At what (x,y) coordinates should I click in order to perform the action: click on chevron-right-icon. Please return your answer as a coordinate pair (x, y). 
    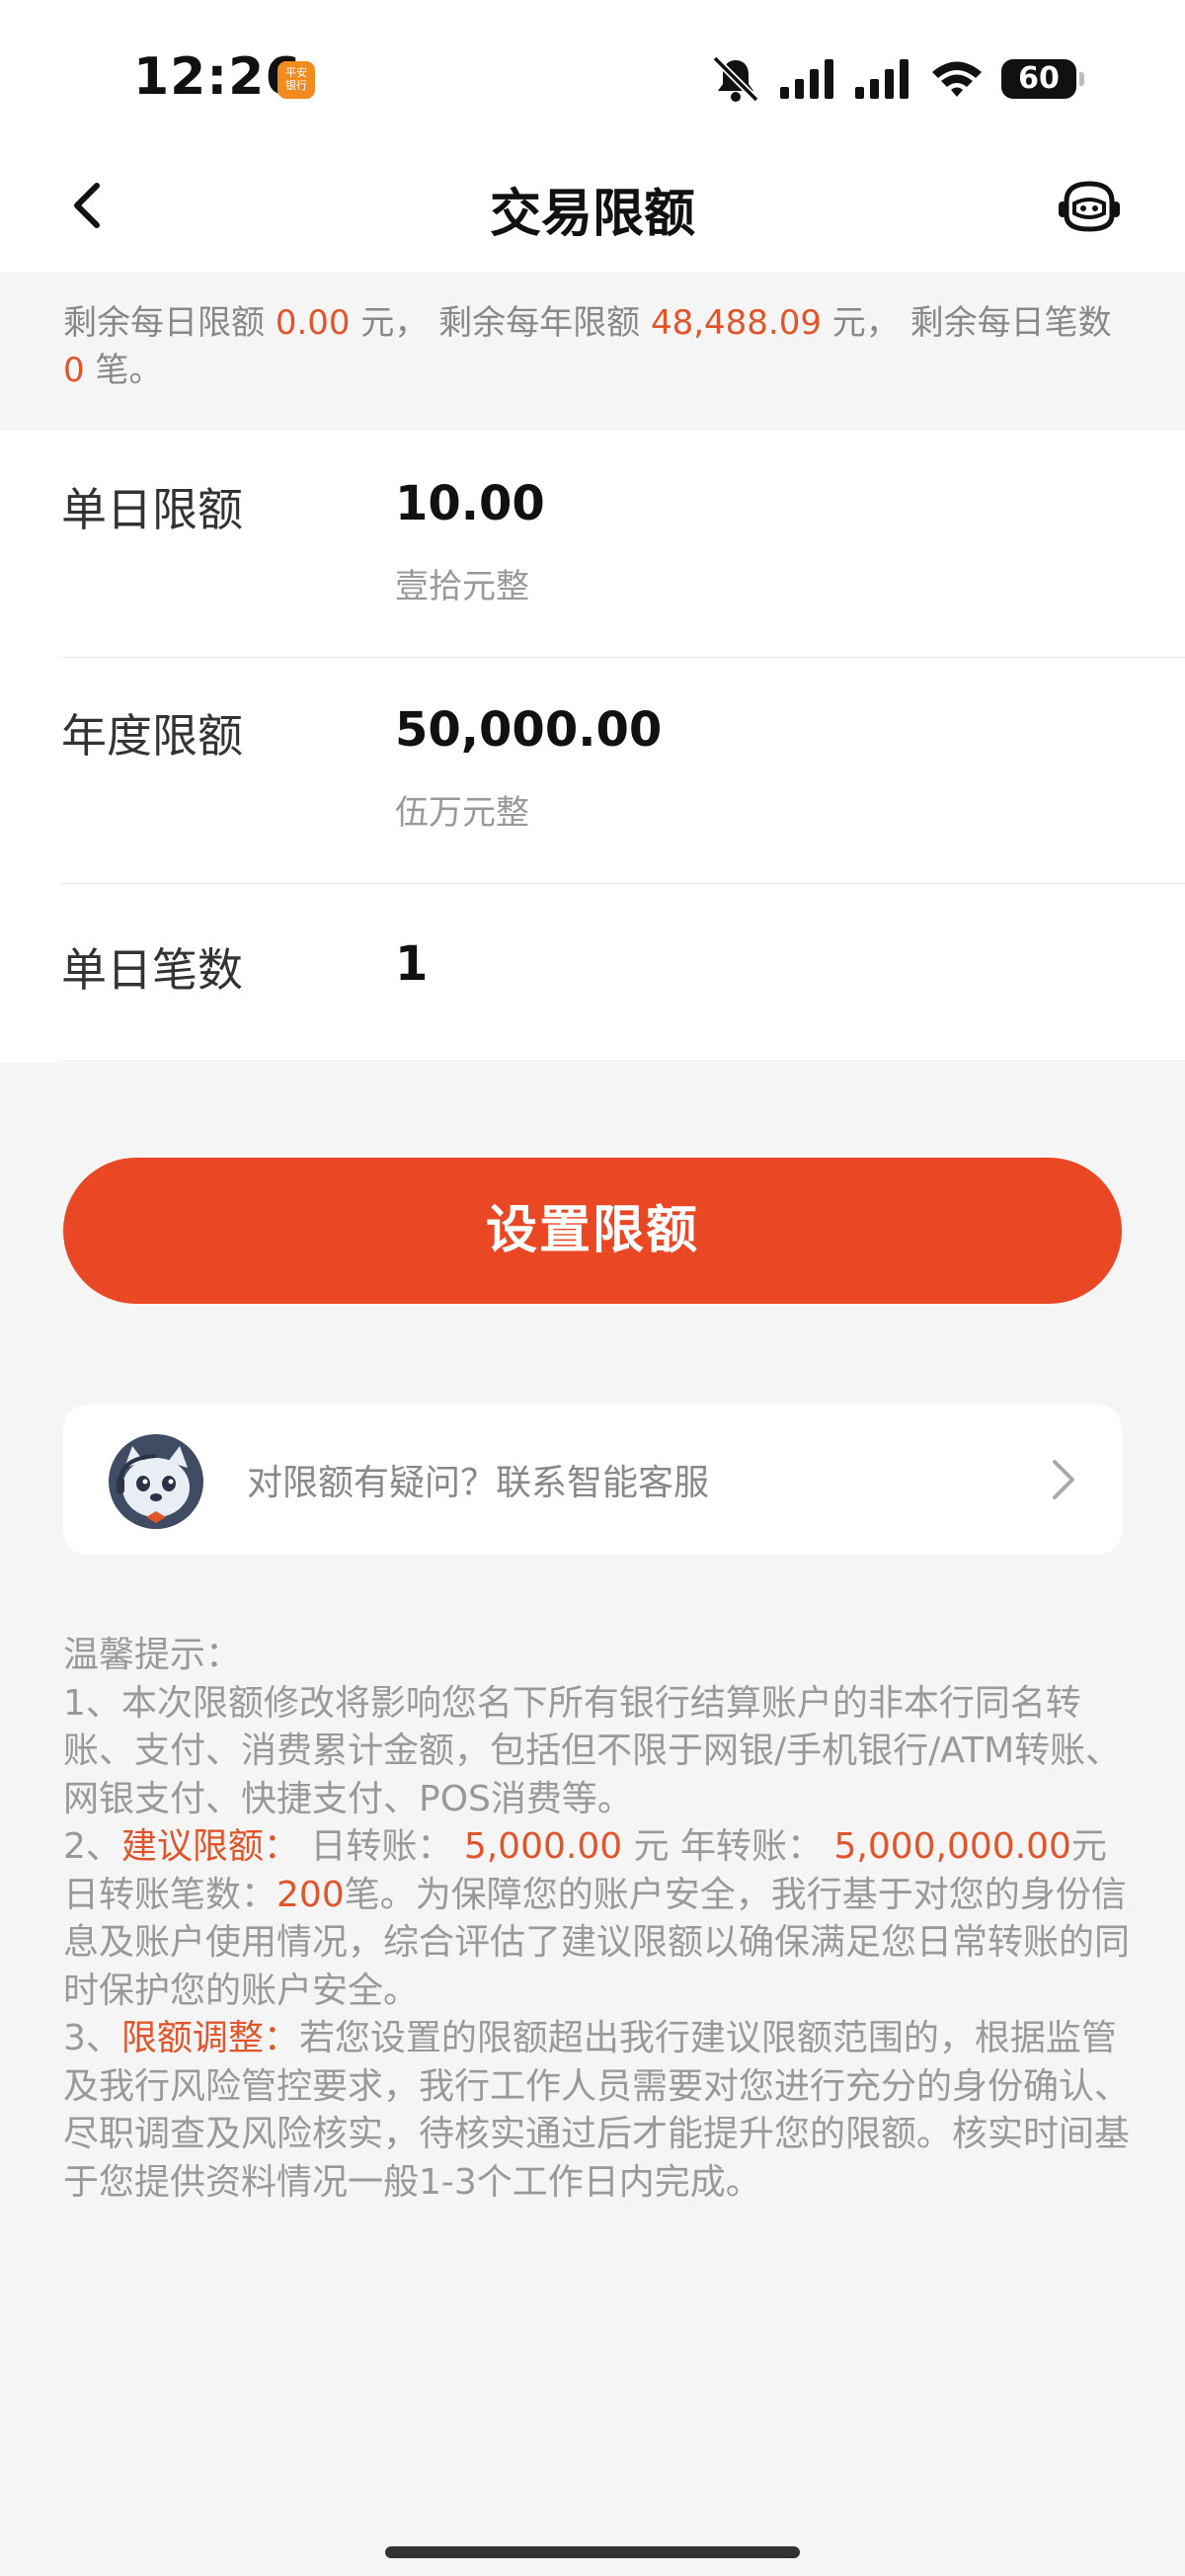
    Looking at the image, I should click on (1064, 1479).